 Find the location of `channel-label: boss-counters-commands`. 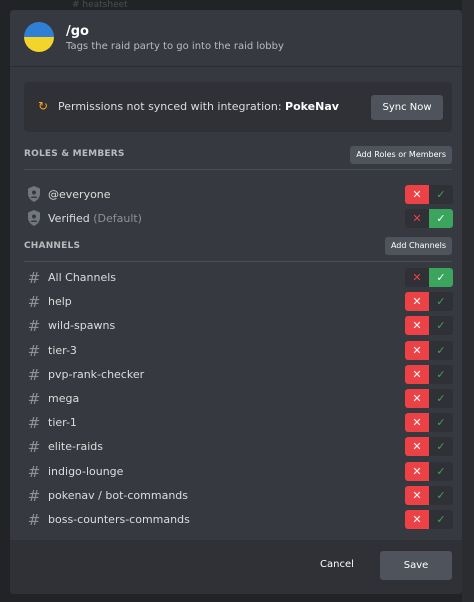

channel-label: boss-counters-commands is located at coordinates (119, 519).